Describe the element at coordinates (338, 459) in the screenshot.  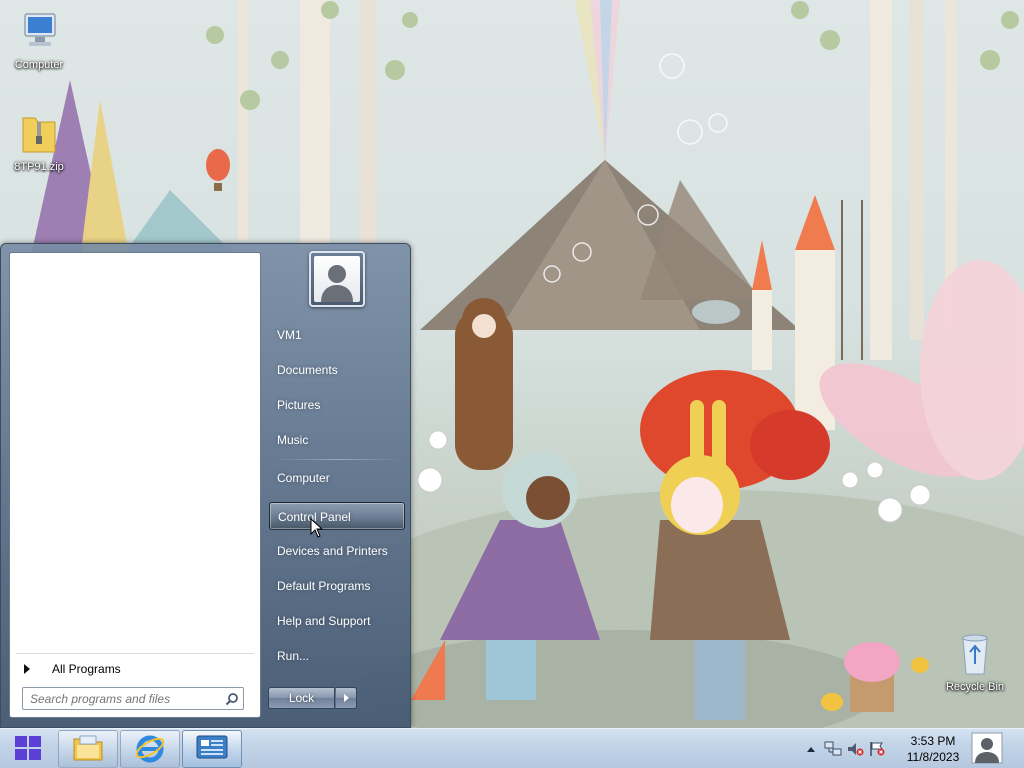
I see `start-menu-separator` at that location.